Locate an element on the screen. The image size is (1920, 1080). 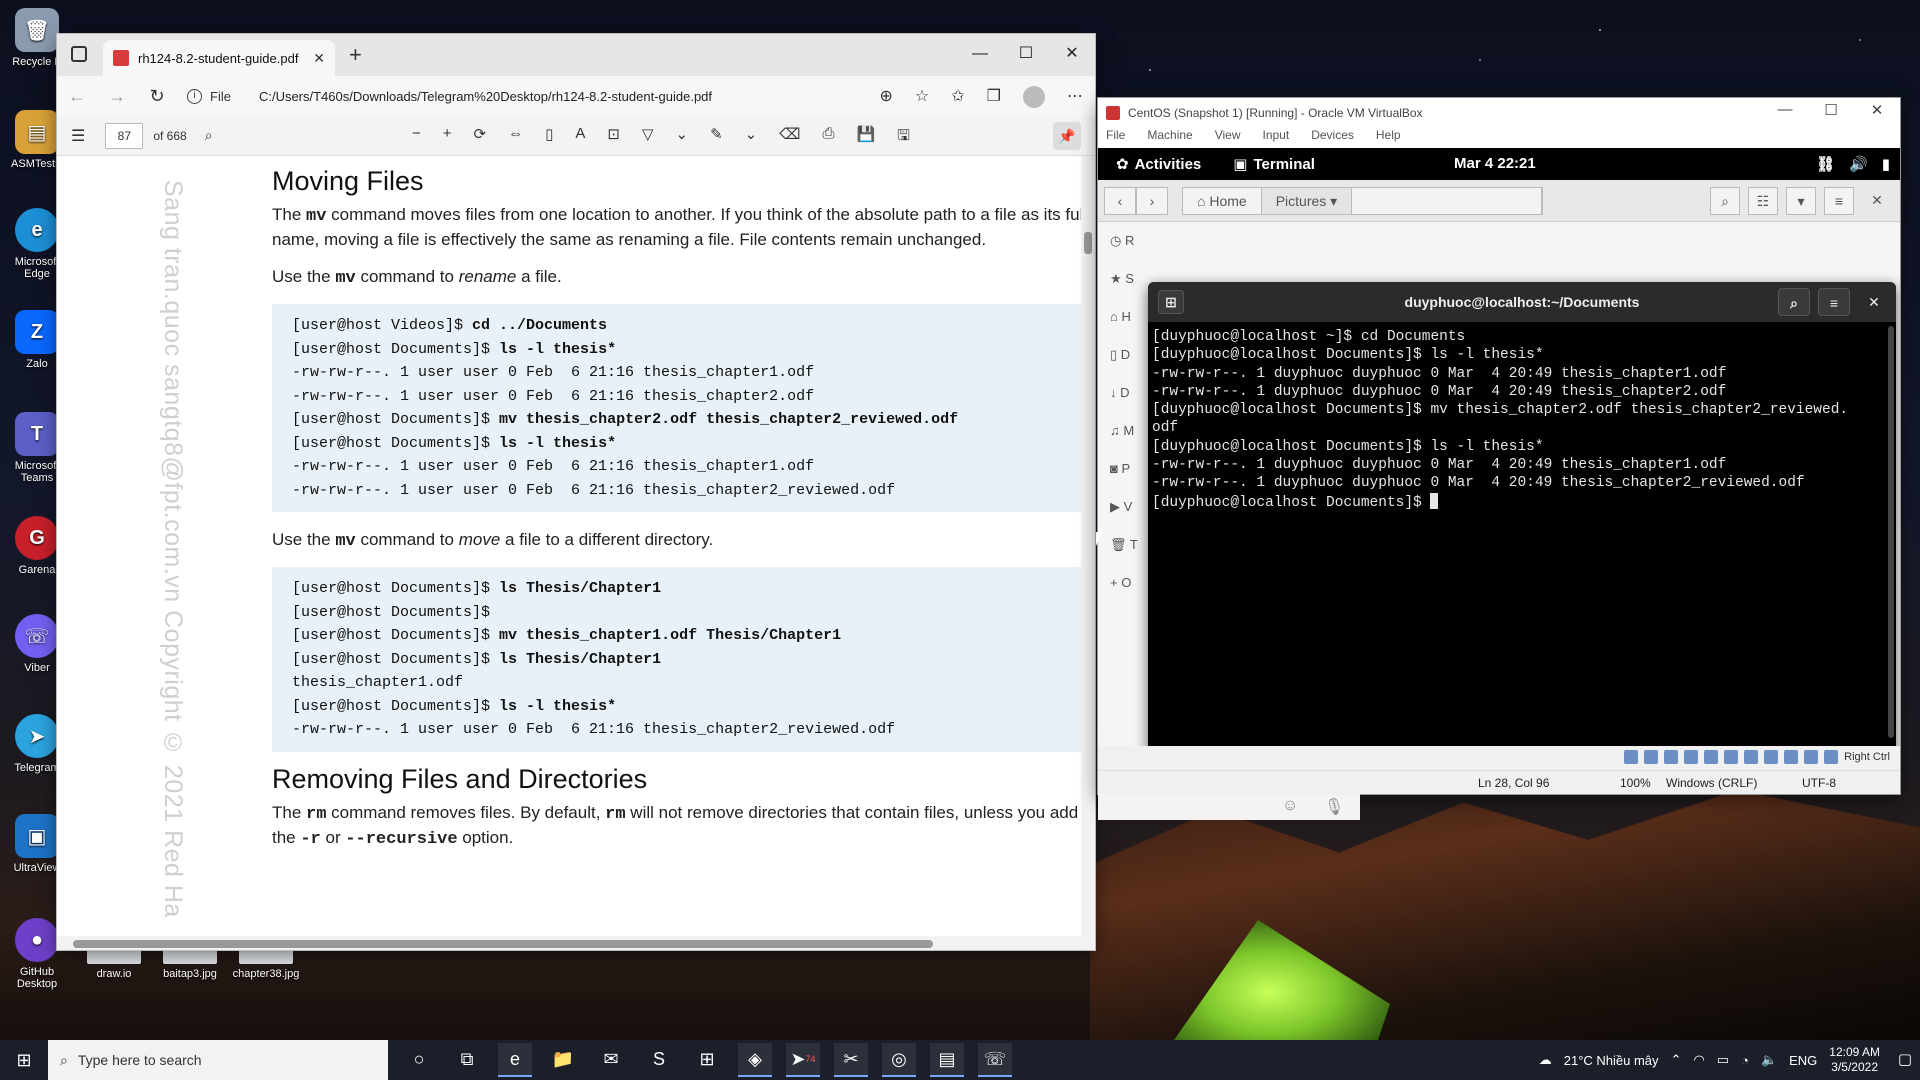
mail-icon: ✉ is located at coordinates (611, 1060).